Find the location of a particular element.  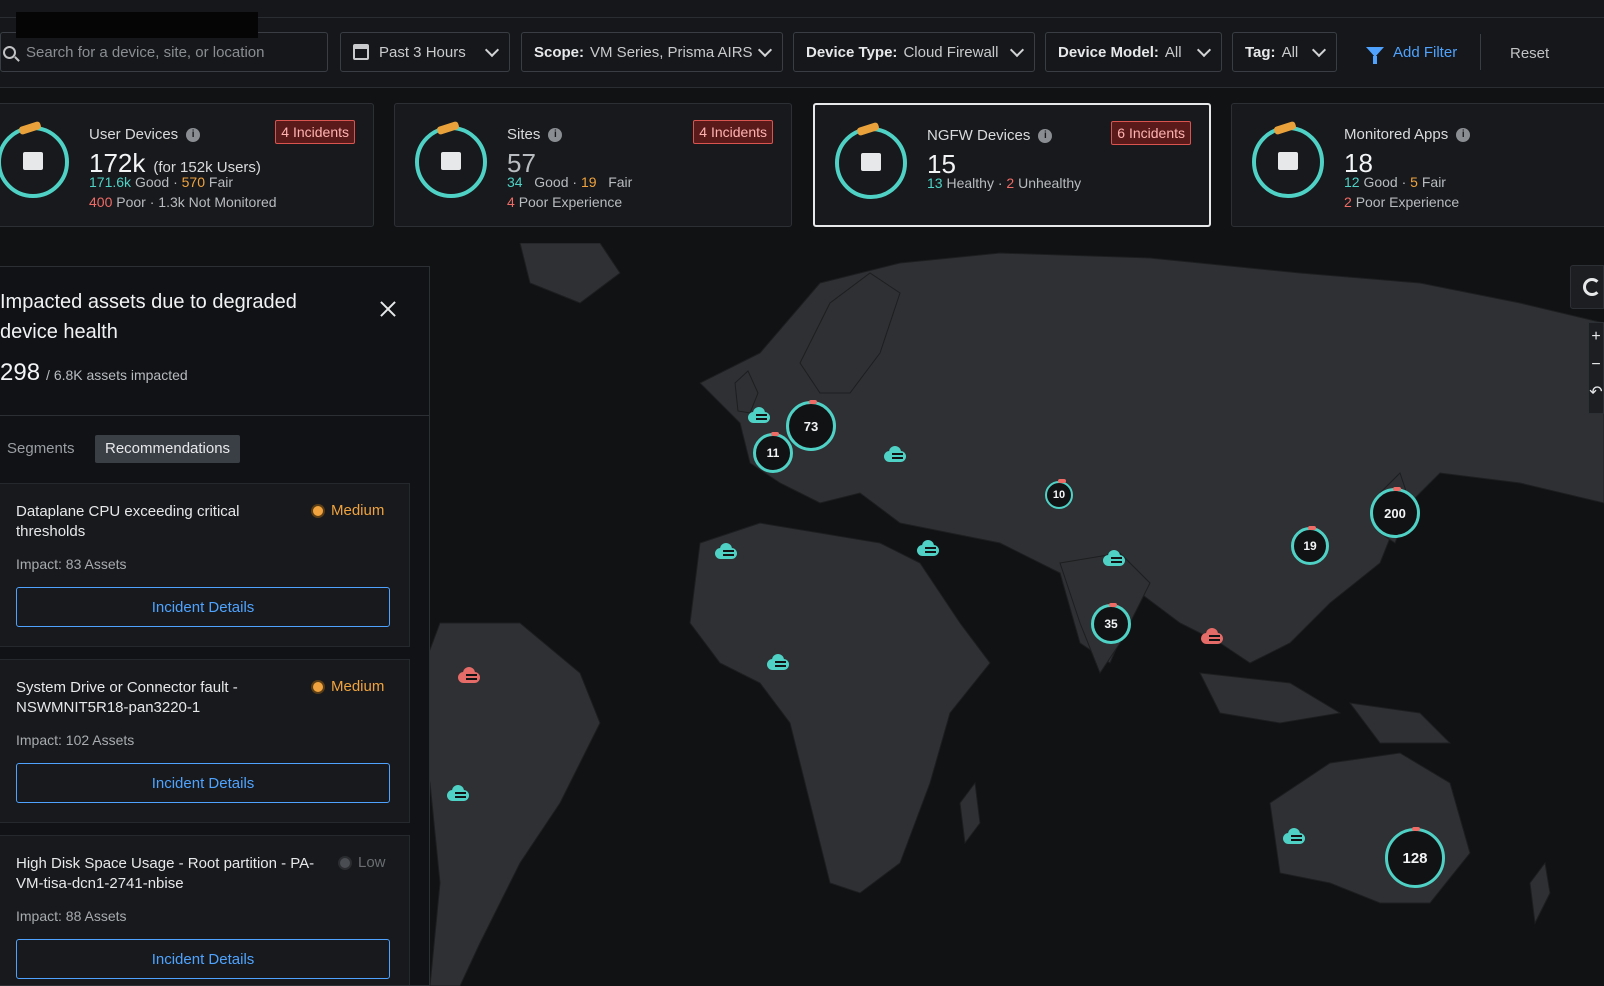

device-type-dropdown: Device Type: Cloud Firewall is located at coordinates (914, 52).